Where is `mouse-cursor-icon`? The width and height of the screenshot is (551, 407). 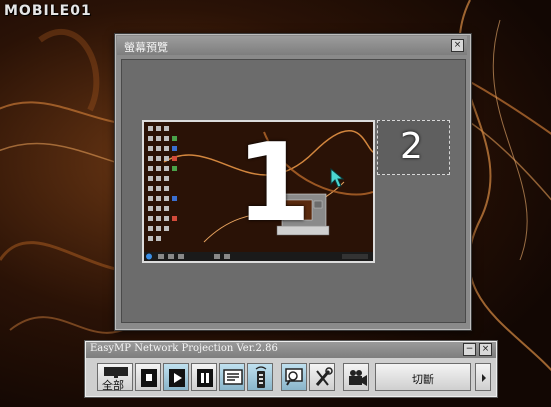
mouse-cursor-icon is located at coordinates (337, 178).